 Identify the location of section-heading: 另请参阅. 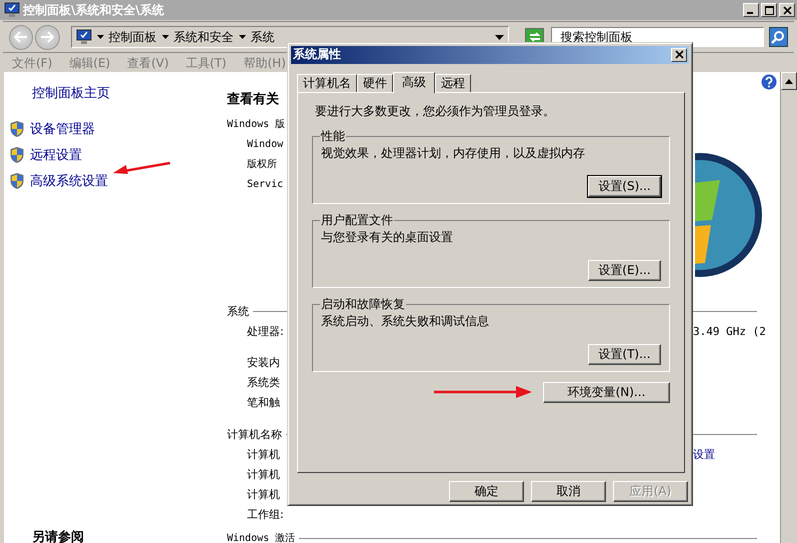
(58, 536).